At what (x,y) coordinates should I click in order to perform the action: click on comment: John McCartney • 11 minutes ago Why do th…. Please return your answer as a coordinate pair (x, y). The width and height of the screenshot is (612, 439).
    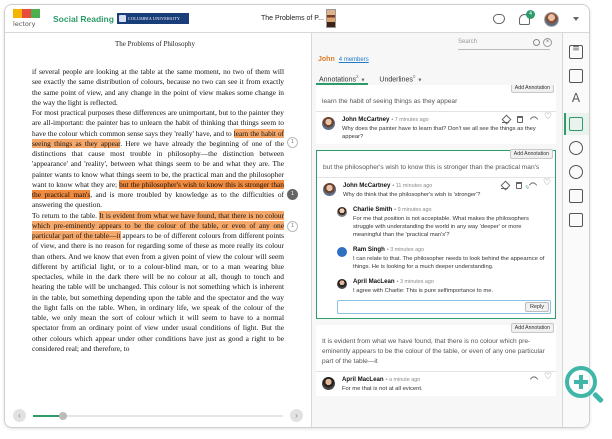
    Looking at the image, I should click on (436, 190).